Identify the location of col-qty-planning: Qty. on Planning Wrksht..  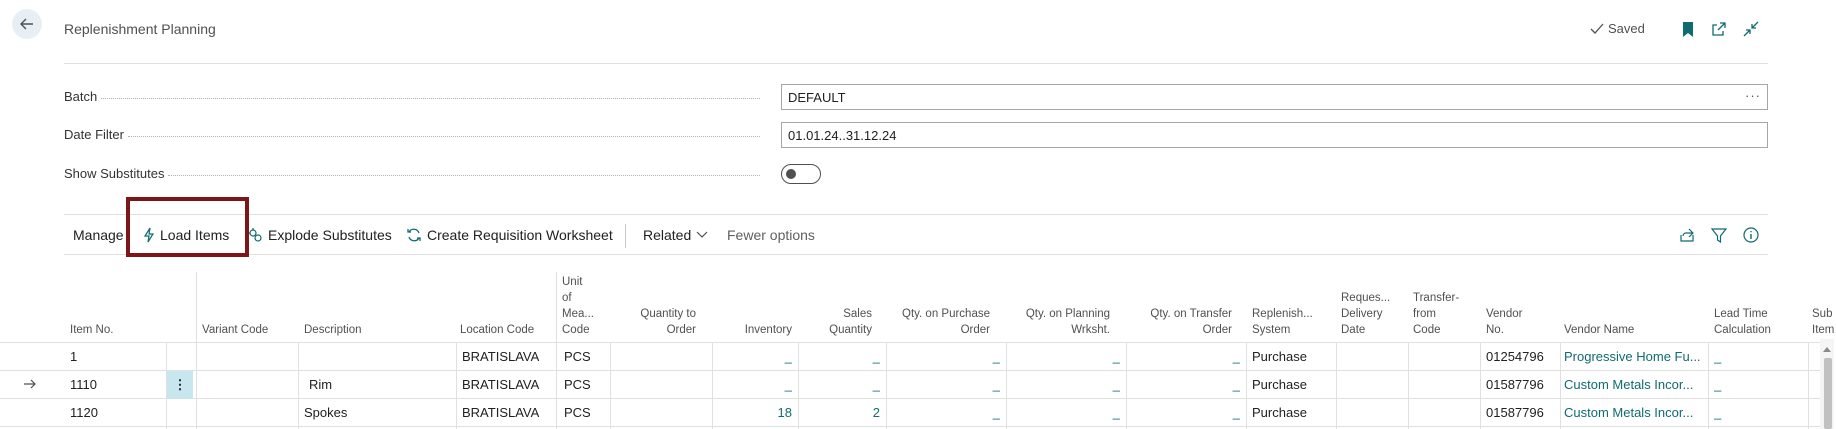
(1060, 305).